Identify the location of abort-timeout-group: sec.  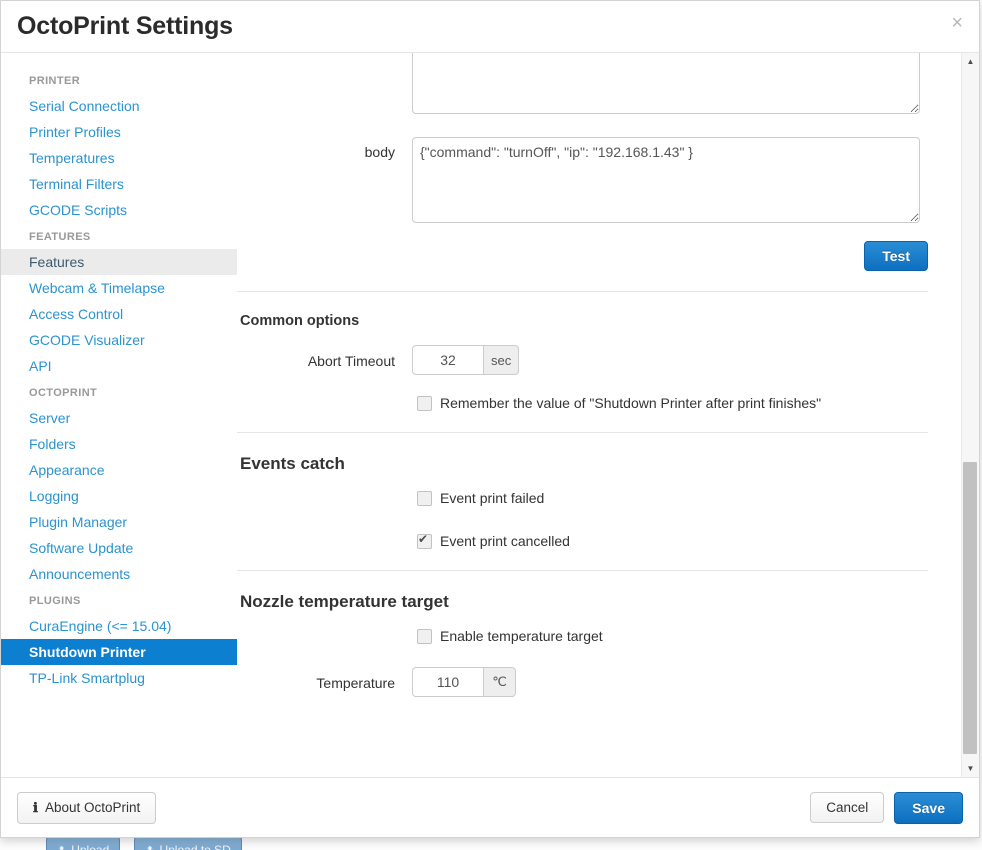
(466, 360).